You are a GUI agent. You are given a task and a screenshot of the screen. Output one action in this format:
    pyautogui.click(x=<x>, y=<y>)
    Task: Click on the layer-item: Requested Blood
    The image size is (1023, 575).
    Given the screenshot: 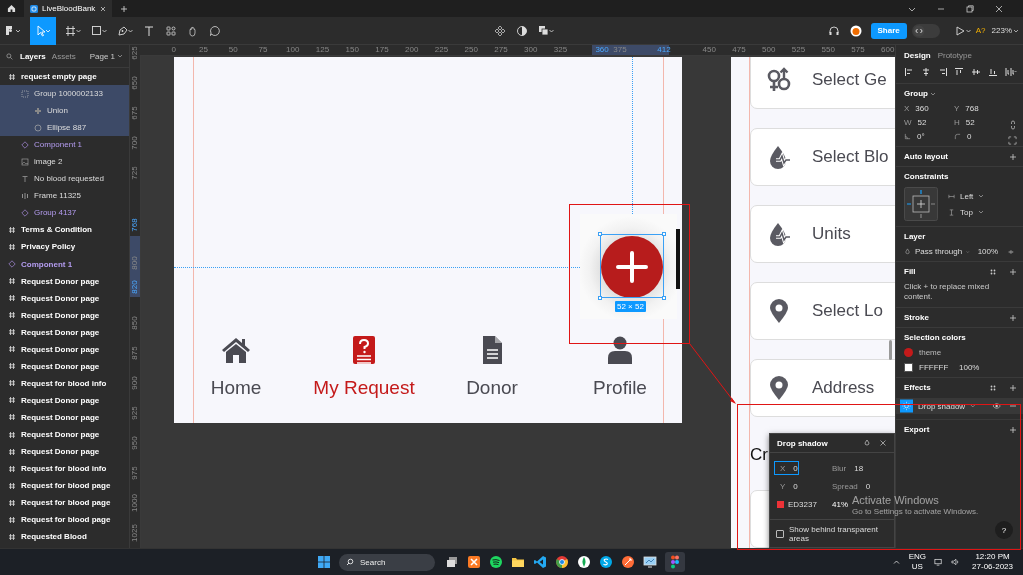 What is the action you would take?
    pyautogui.click(x=64, y=537)
    